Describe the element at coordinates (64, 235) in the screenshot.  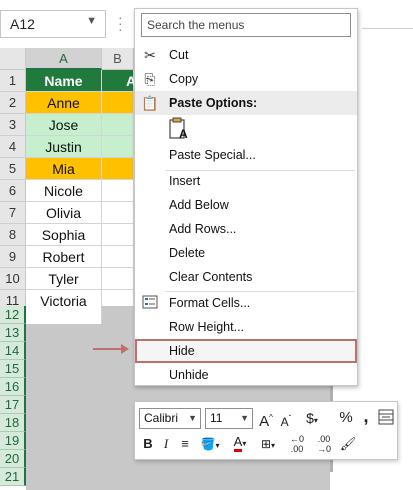
I see `cell-a8: Sophia` at that location.